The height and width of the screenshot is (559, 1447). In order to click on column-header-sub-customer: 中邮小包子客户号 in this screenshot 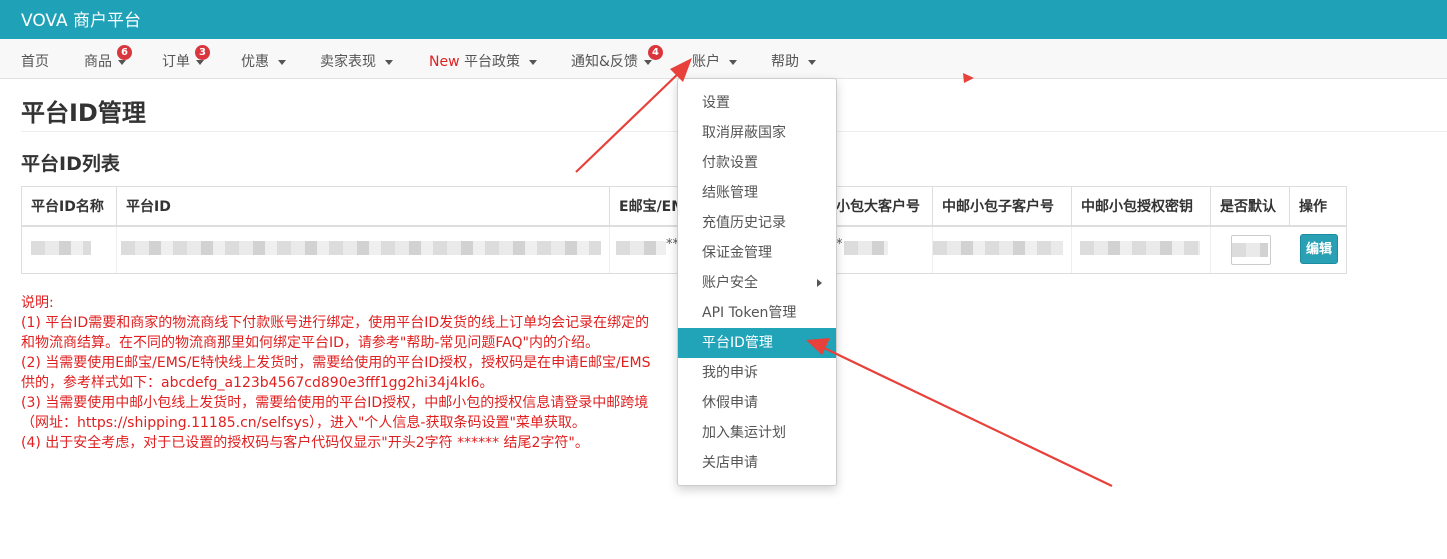, I will do `click(1002, 207)`.